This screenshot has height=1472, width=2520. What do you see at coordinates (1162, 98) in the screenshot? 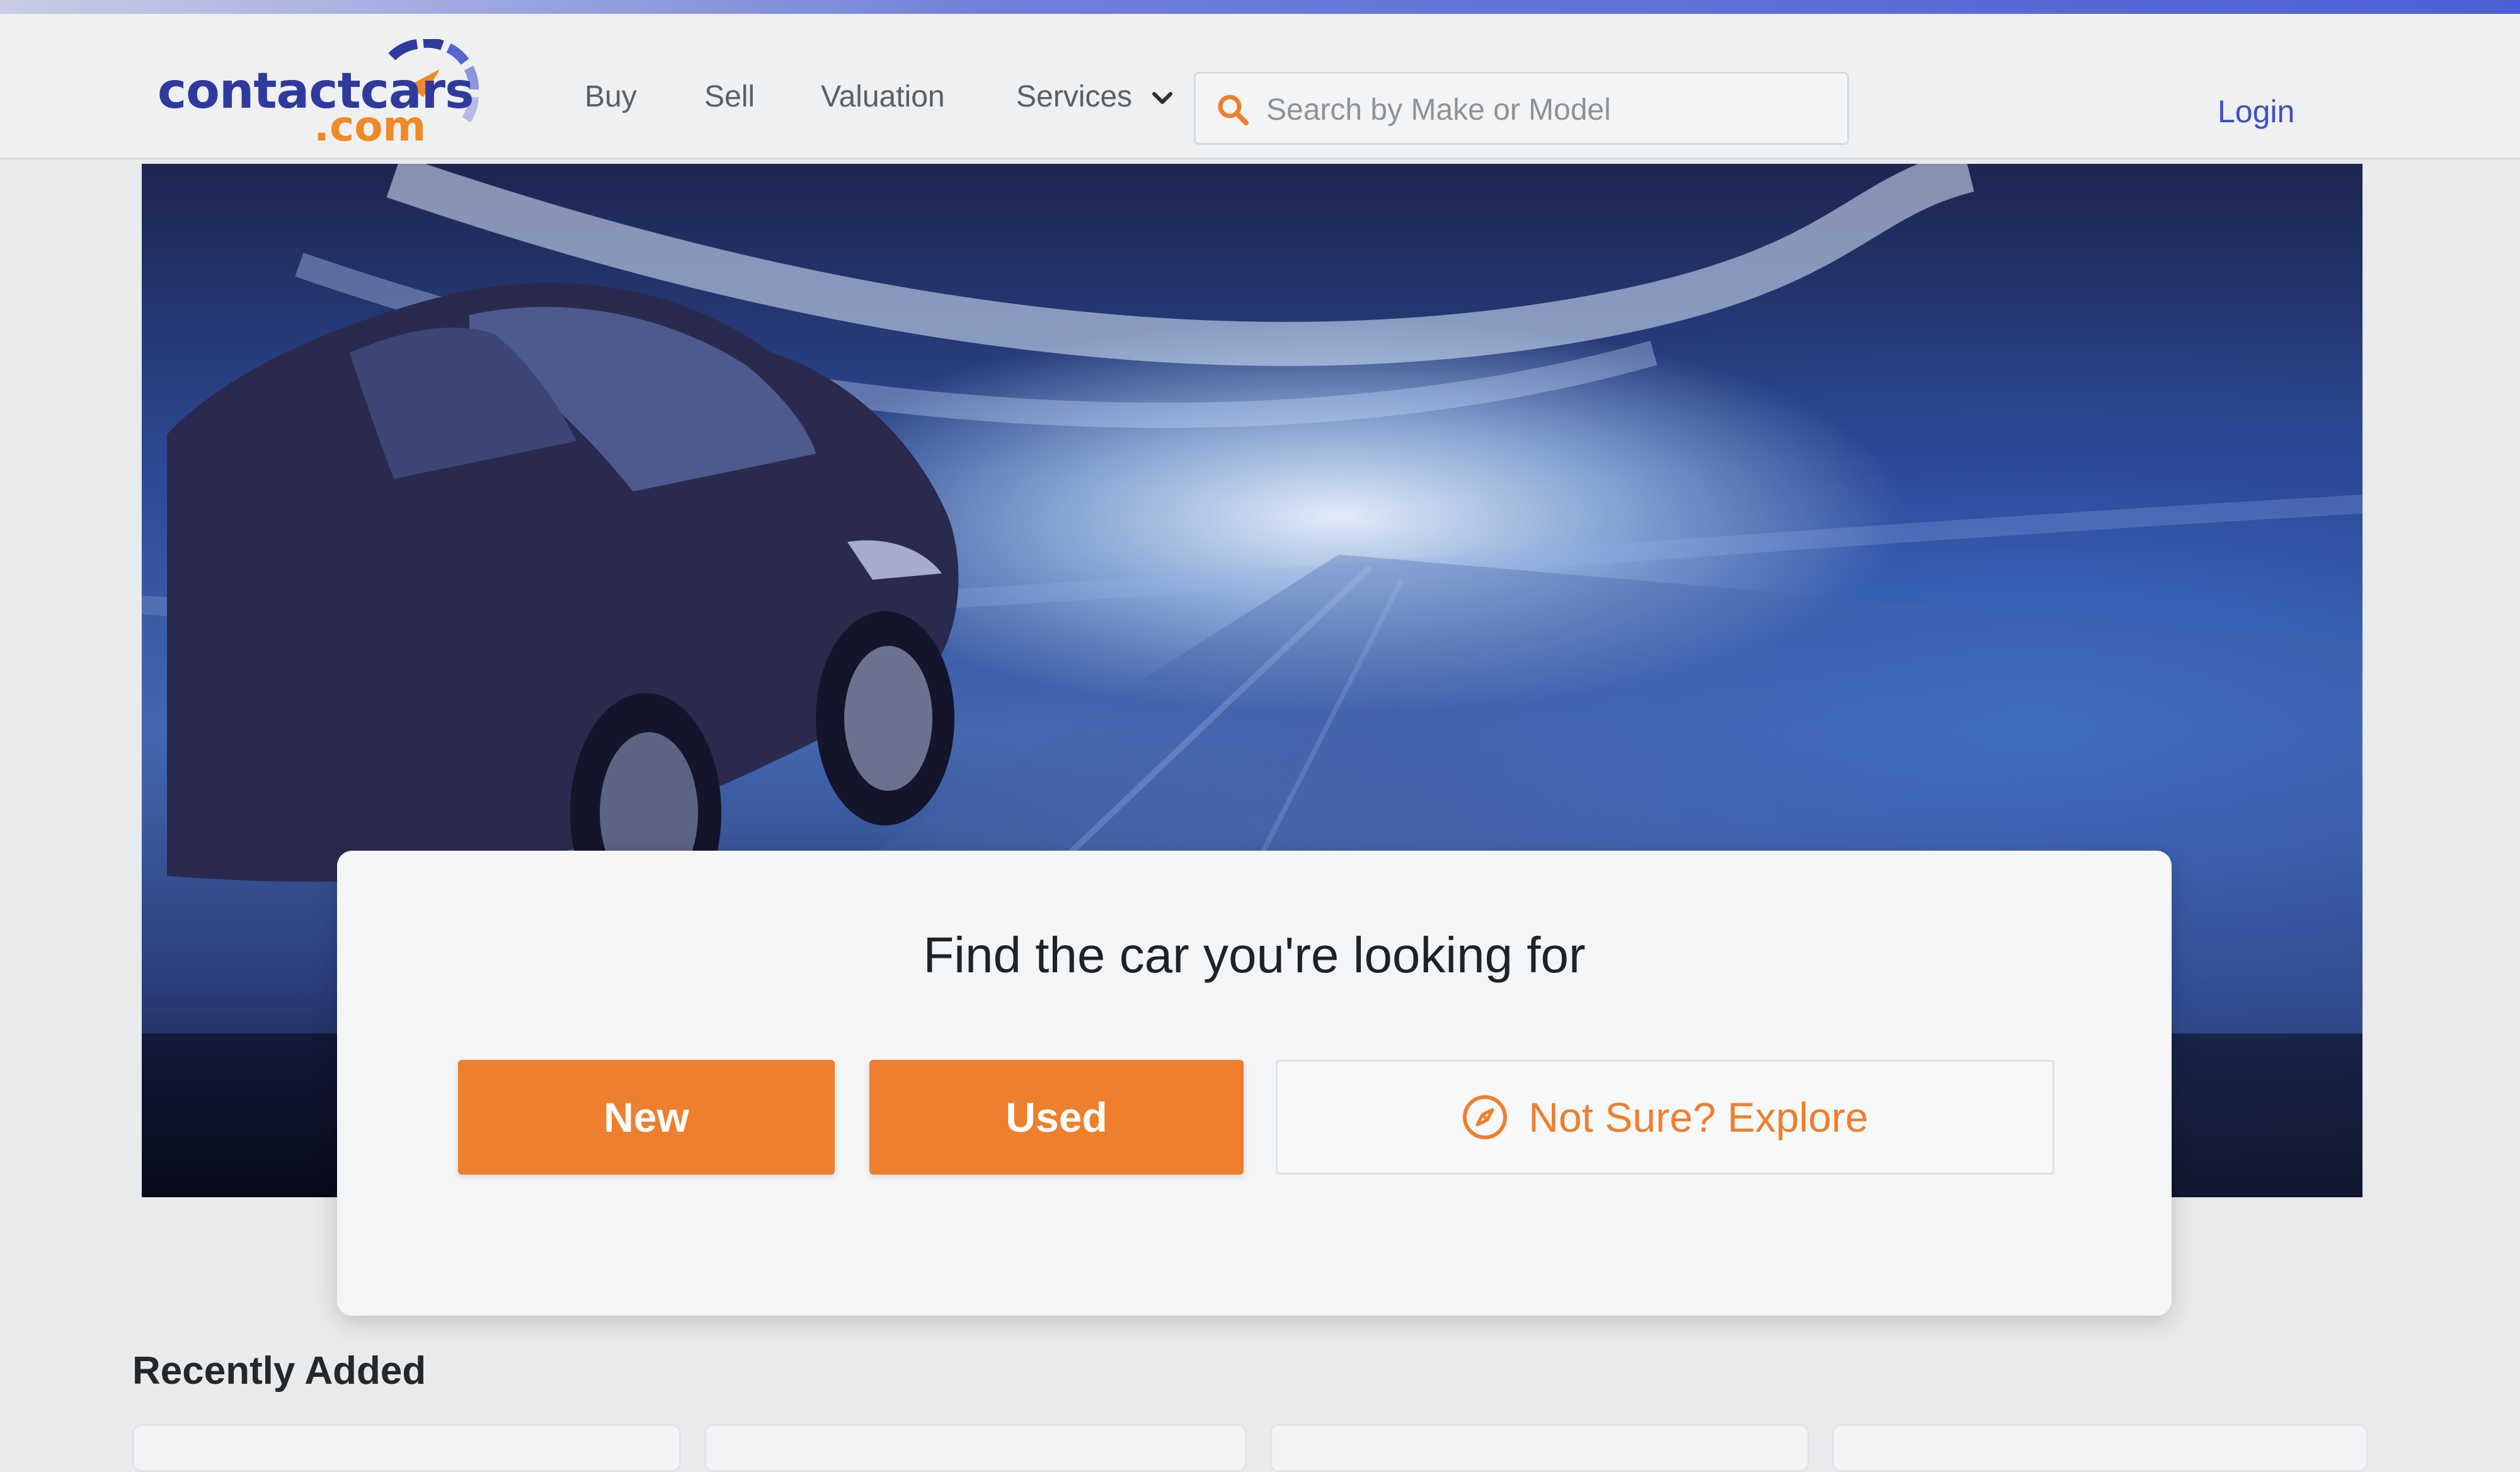
I see `chevron-down-icon` at bounding box center [1162, 98].